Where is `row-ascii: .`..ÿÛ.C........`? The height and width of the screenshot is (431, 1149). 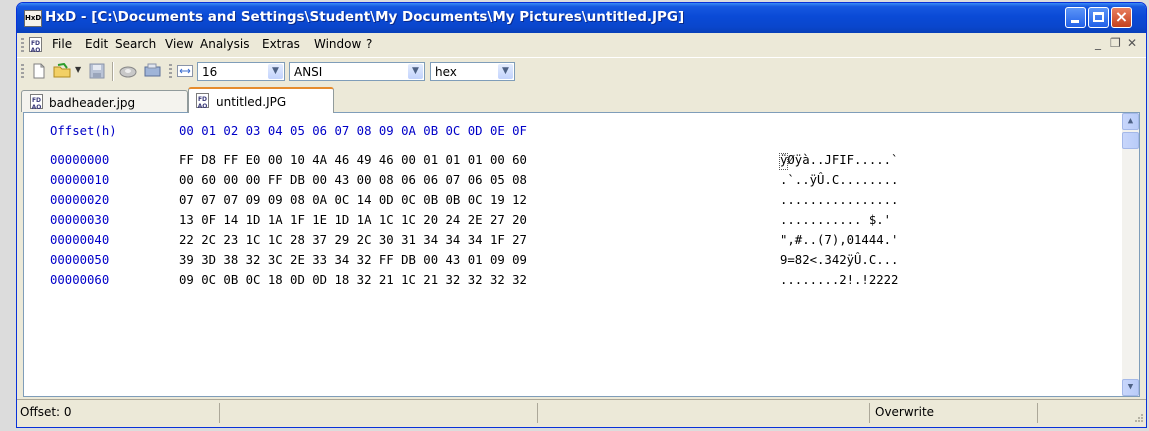 row-ascii: .`..ÿÛ.C........ is located at coordinates (839, 180).